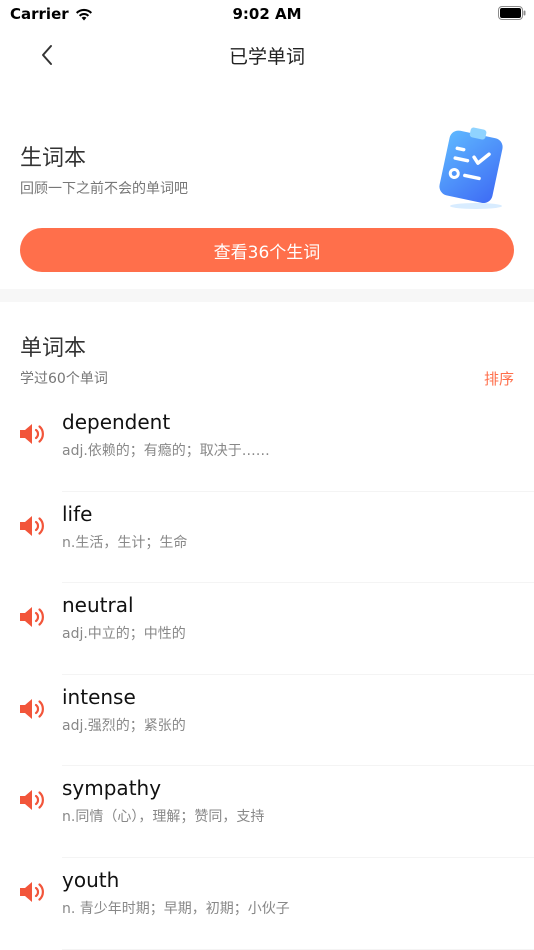 Image resolution: width=534 pixels, height=950 pixels. Describe the element at coordinates (64, 379) in the screenshot. I see `learned-count: 学过60个单词` at that location.